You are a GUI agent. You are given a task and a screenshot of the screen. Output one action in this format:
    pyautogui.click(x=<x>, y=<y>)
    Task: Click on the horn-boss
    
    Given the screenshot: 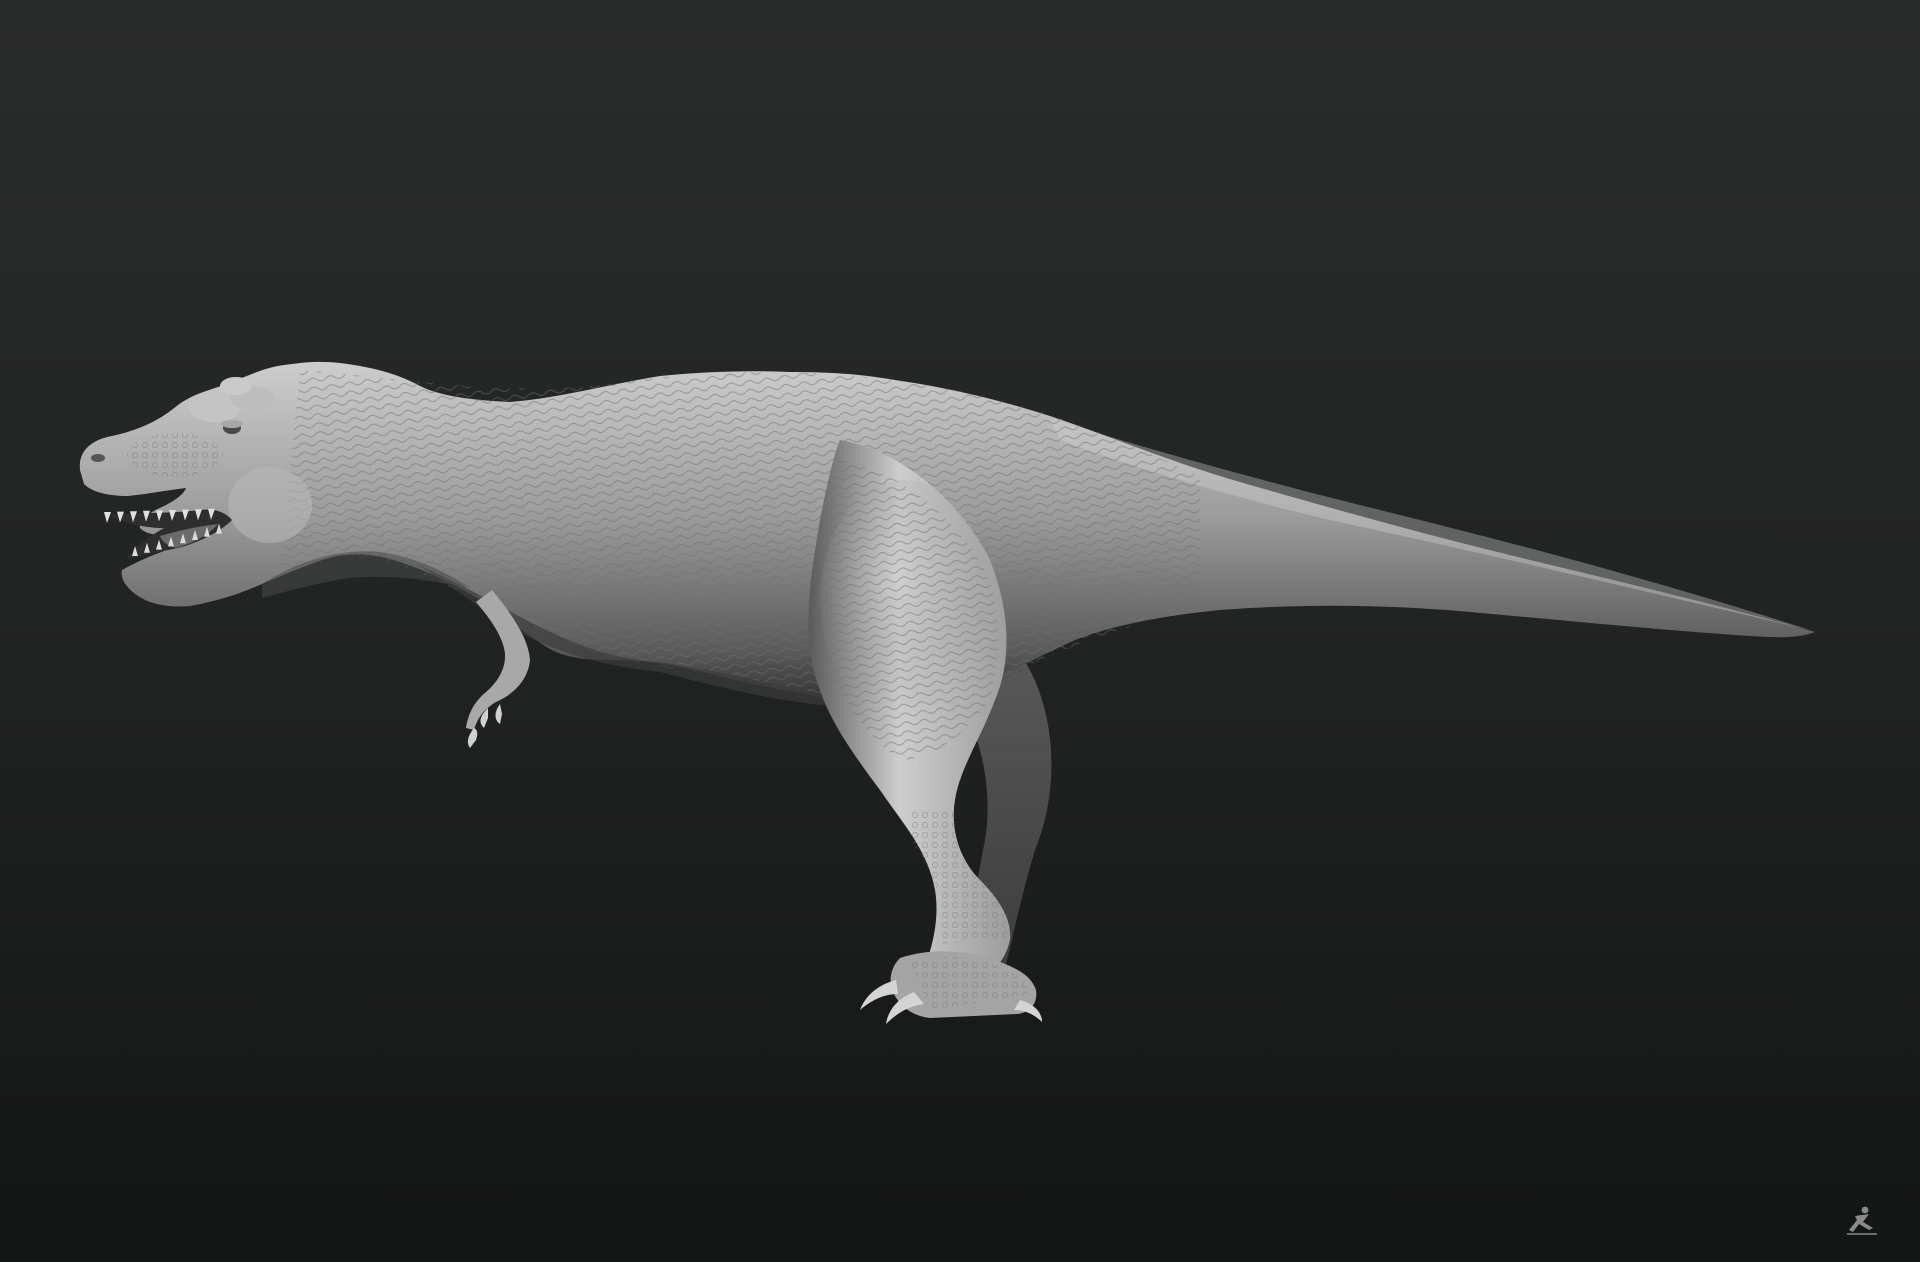 What is the action you would take?
    pyautogui.click(x=236, y=386)
    